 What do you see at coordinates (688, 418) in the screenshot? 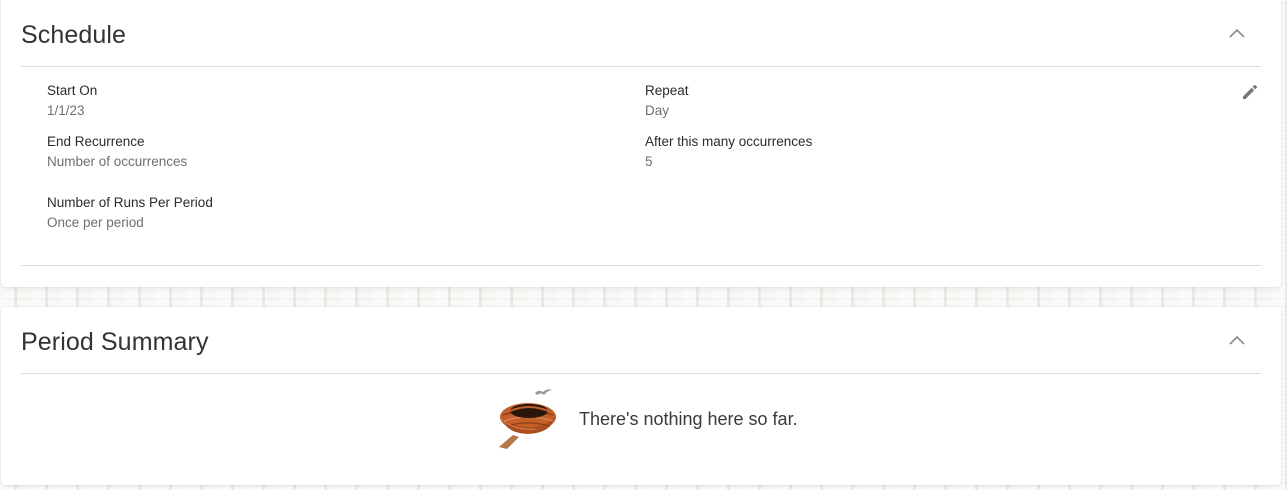
I see `empty-state-message: There's nothing here so far.` at bounding box center [688, 418].